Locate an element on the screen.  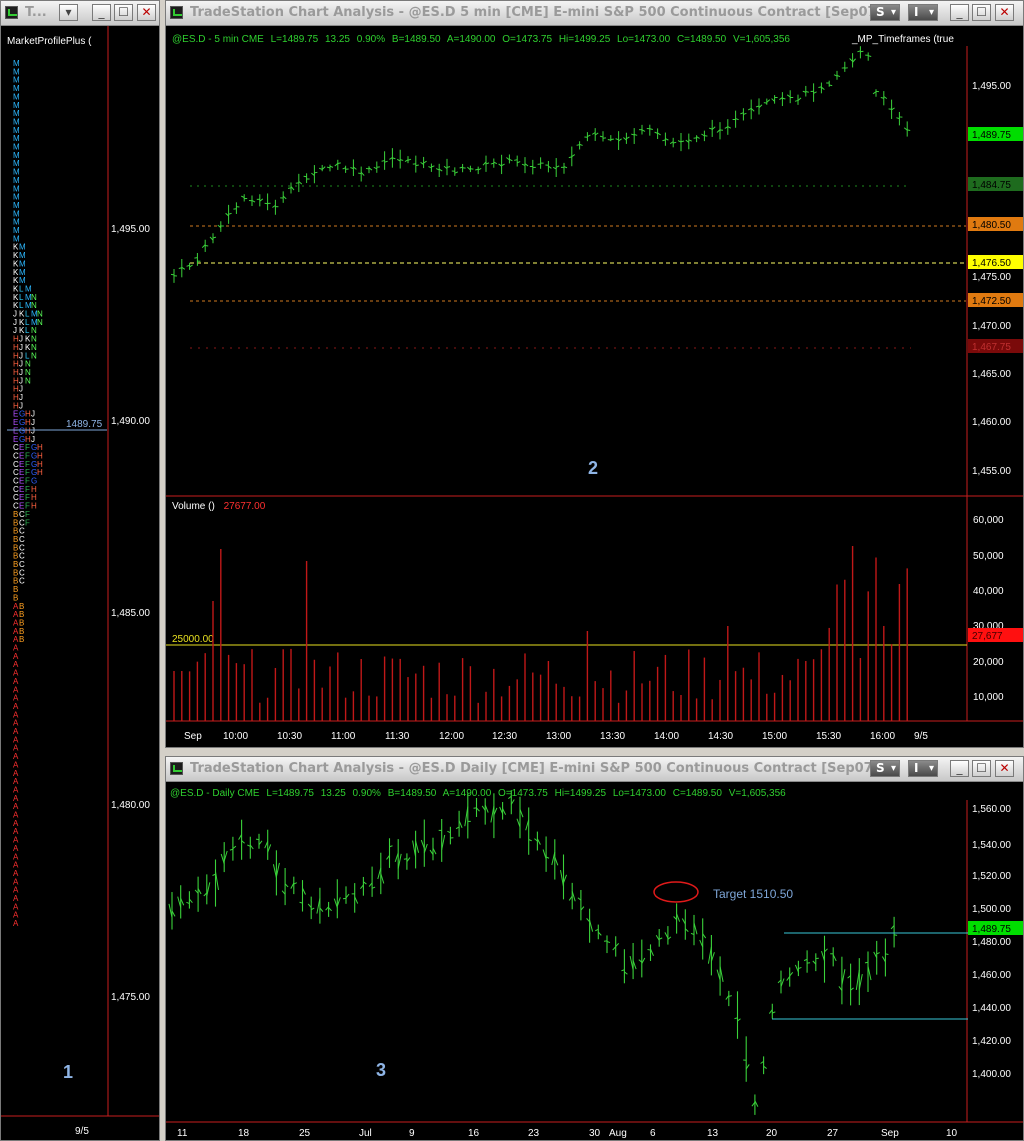
date-label: Sep is located at coordinates (890, 1133).